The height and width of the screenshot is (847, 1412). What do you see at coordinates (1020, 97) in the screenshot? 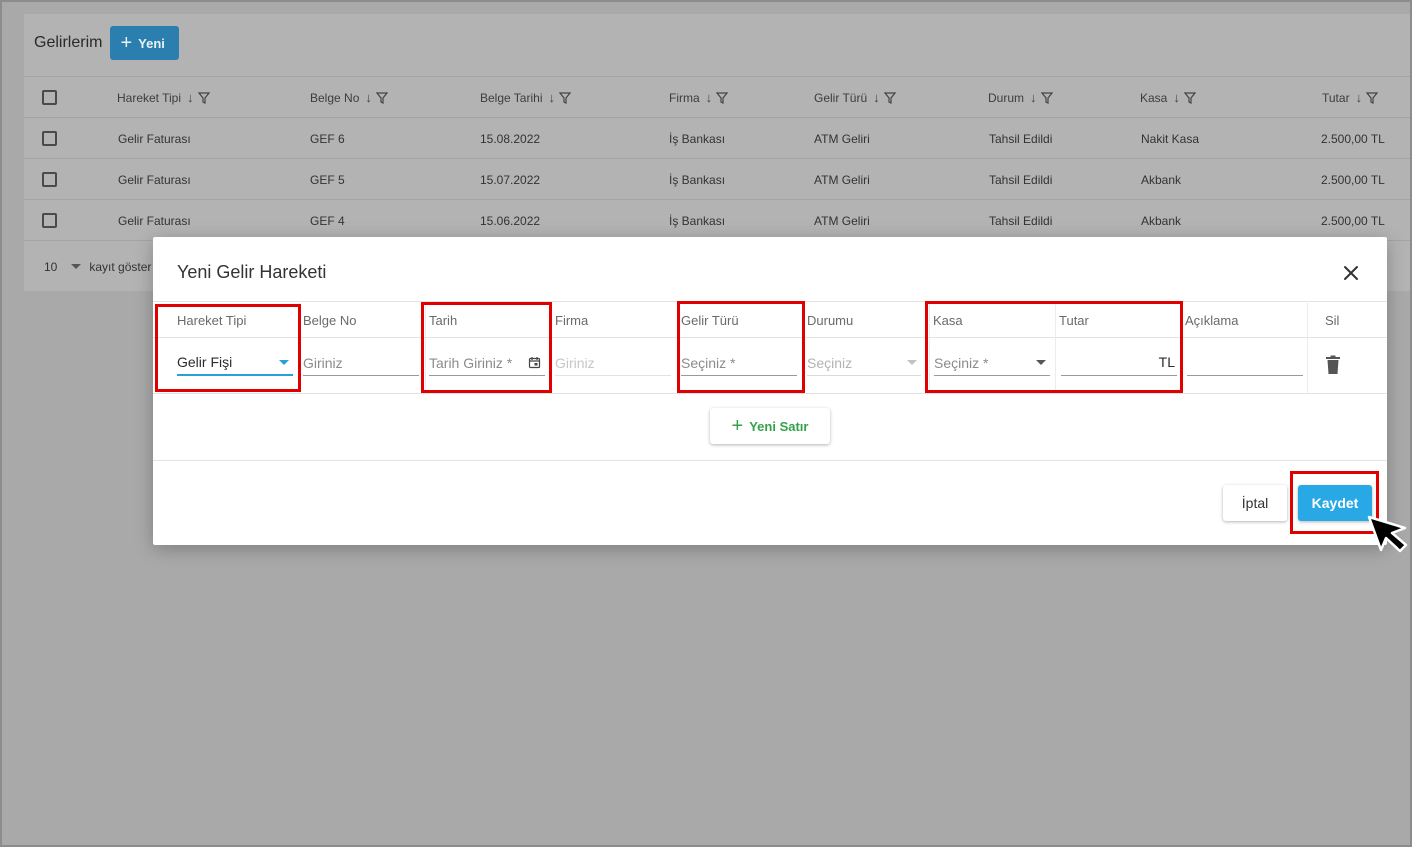
I see `column-header-durum: Durum ↓` at bounding box center [1020, 97].